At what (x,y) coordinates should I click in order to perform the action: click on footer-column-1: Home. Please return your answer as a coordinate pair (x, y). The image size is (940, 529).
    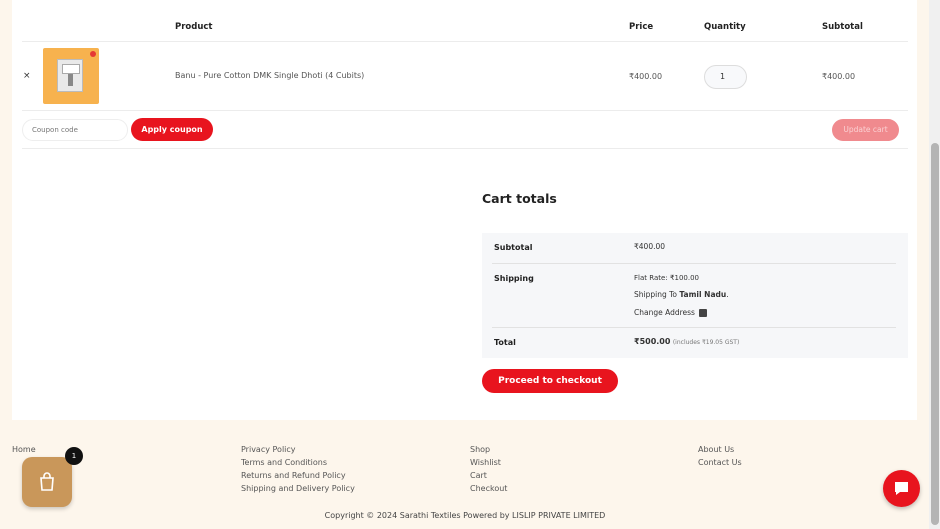
    Looking at the image, I should click on (24, 449).